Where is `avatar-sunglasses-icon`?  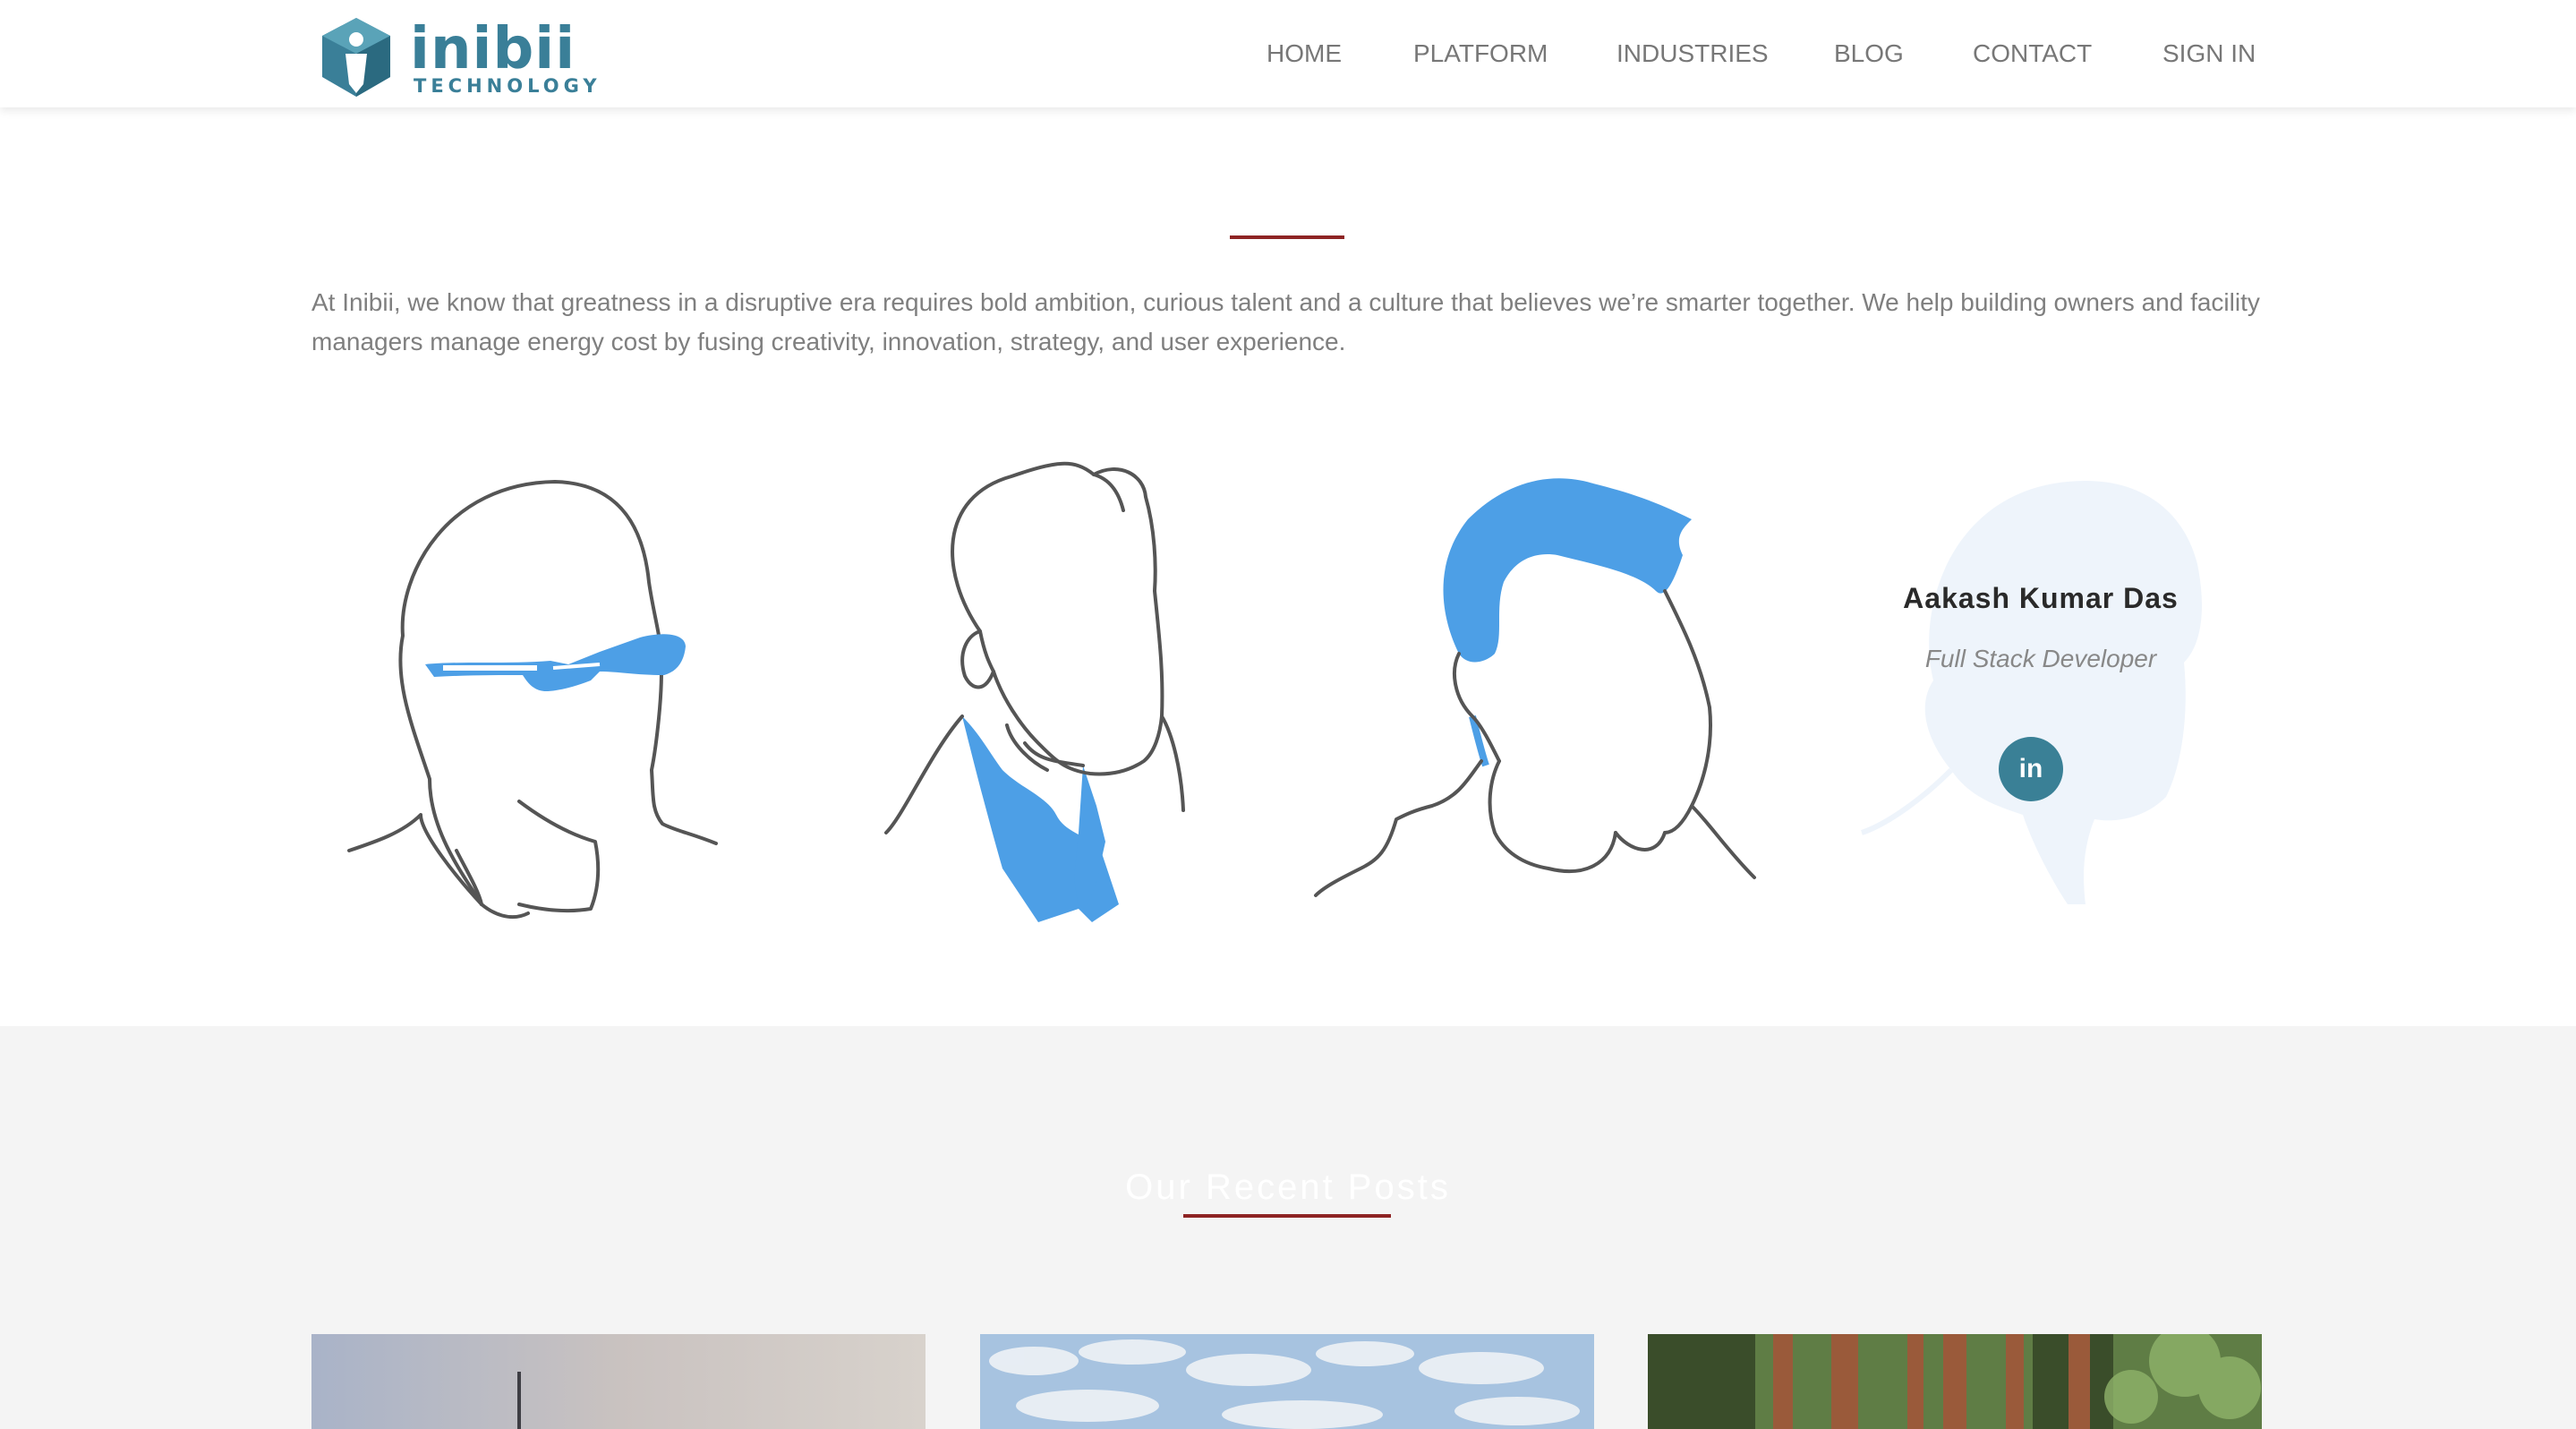
avatar-sunglasses-icon is located at coordinates (532, 700).